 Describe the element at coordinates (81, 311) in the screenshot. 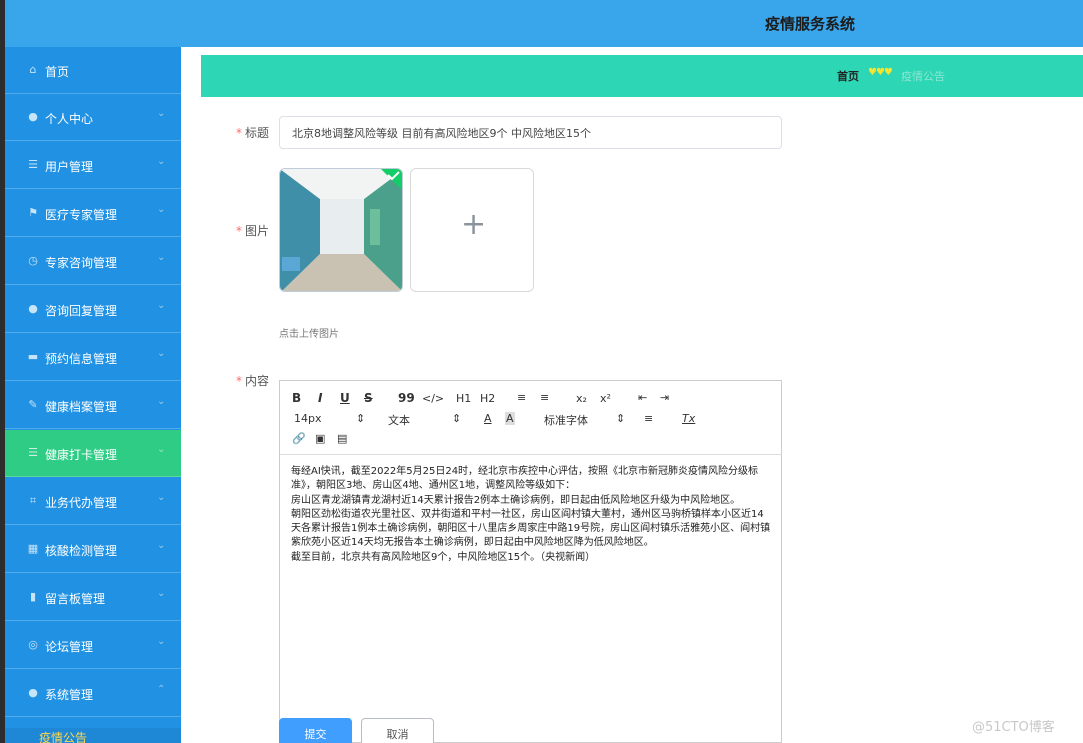

I see `sidebar-item-label: 咨询回复管理` at that location.